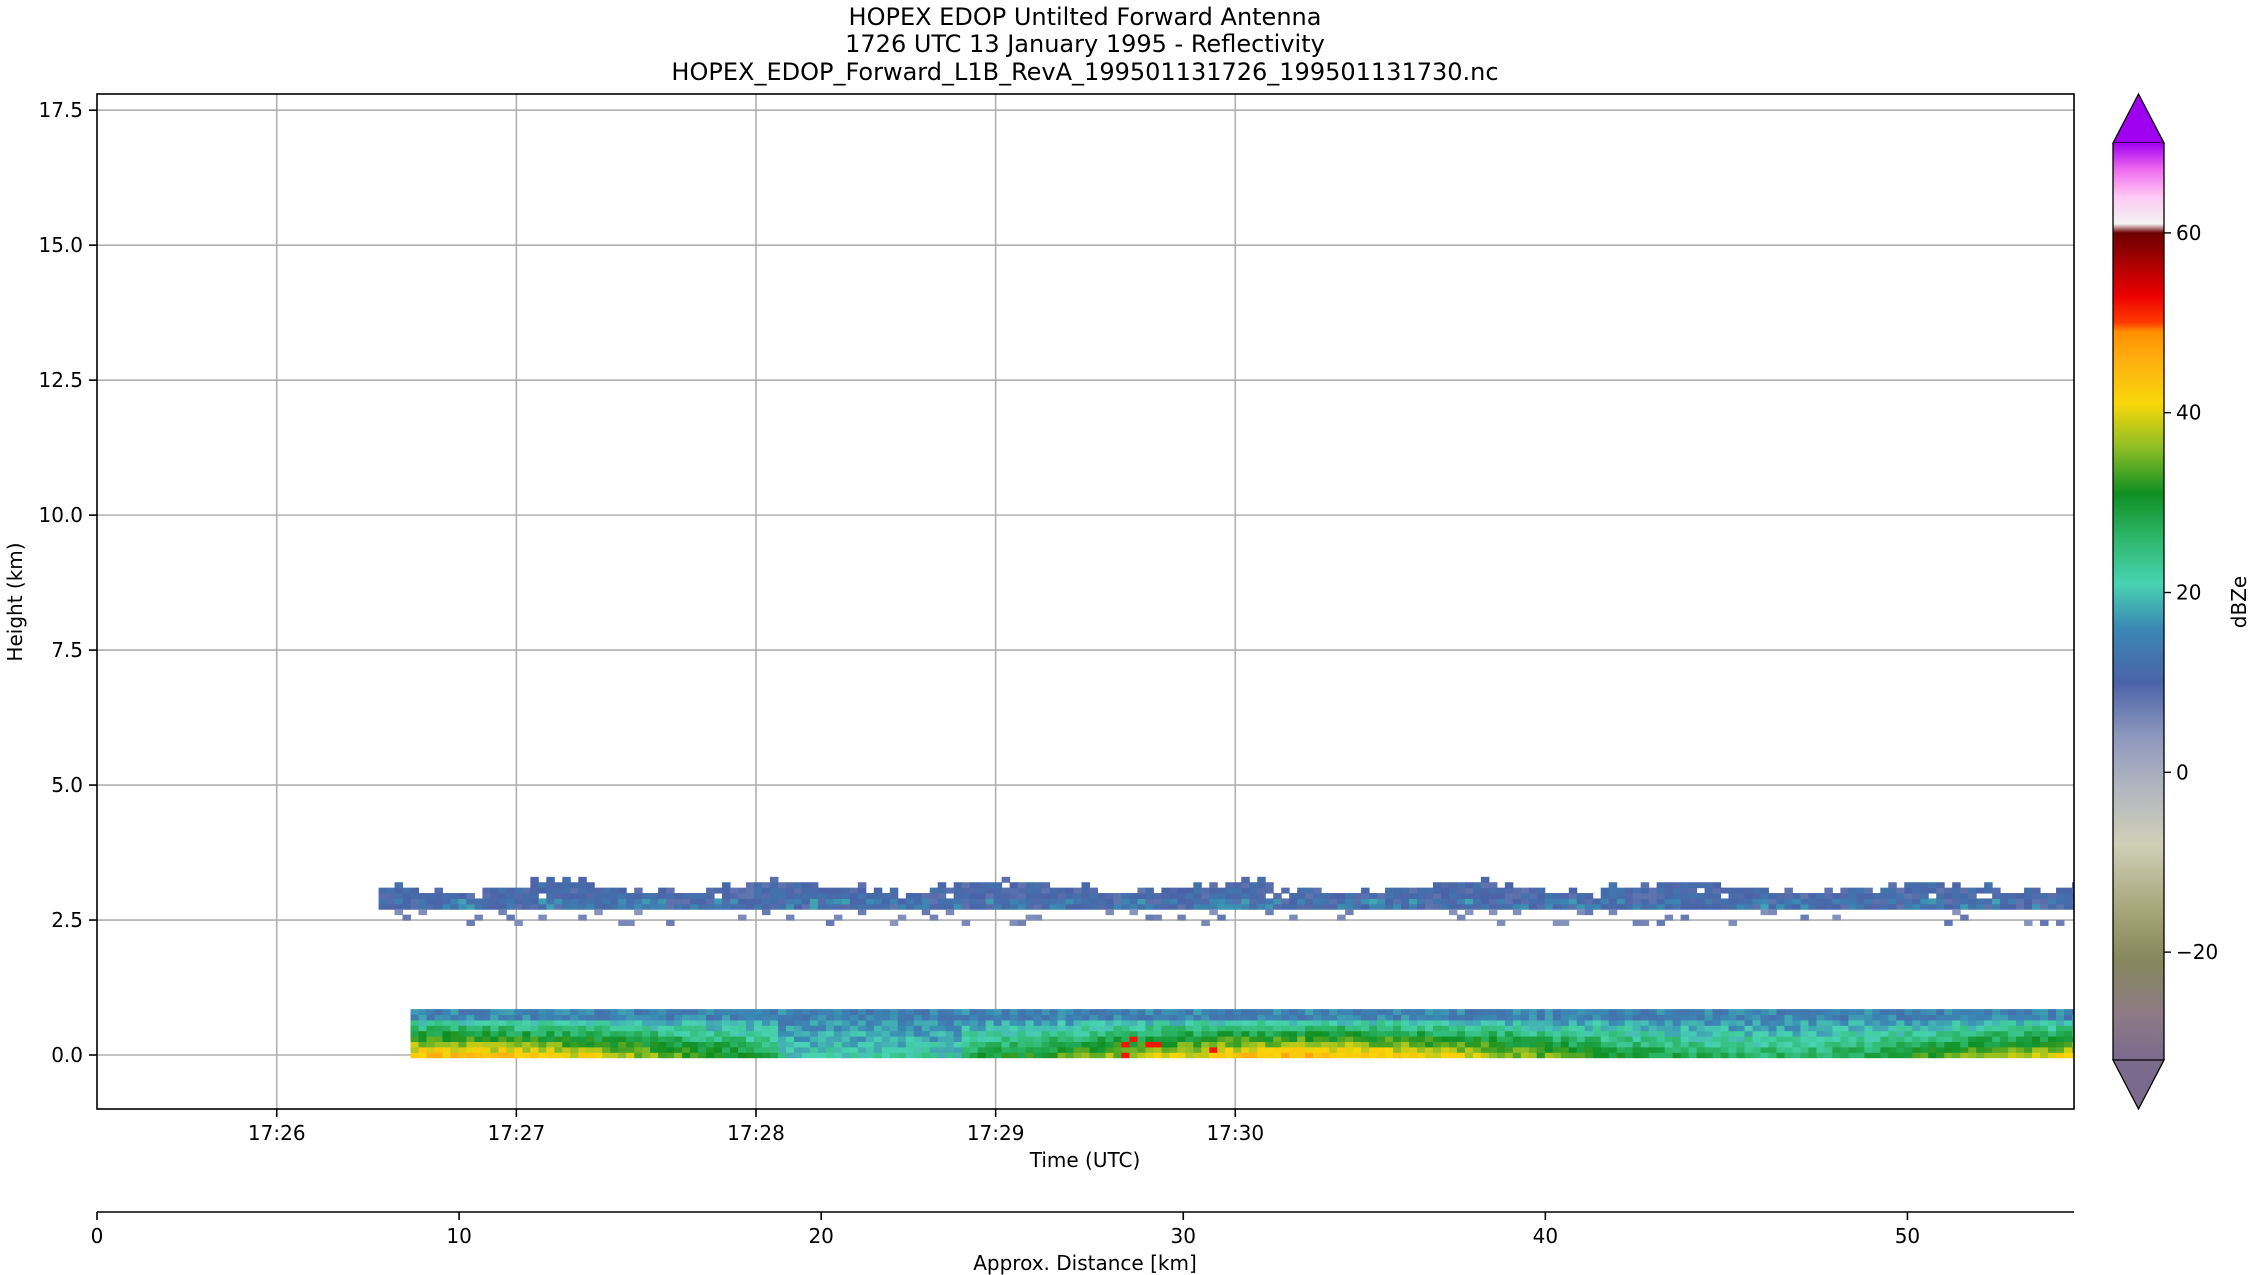 The height and width of the screenshot is (1275, 2250). Describe the element at coordinates (1085, 1263) in the screenshot. I see `distance-axis-label: Approx. Distance [km]` at that location.